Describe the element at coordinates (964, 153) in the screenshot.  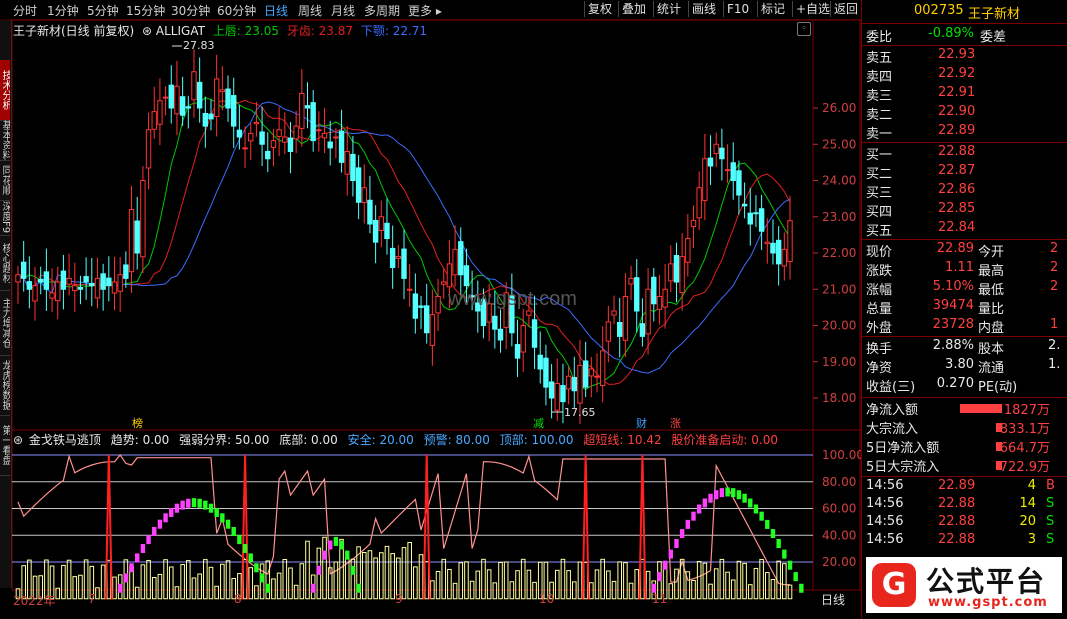
I see `bid-row: 买一 22.88` at that location.